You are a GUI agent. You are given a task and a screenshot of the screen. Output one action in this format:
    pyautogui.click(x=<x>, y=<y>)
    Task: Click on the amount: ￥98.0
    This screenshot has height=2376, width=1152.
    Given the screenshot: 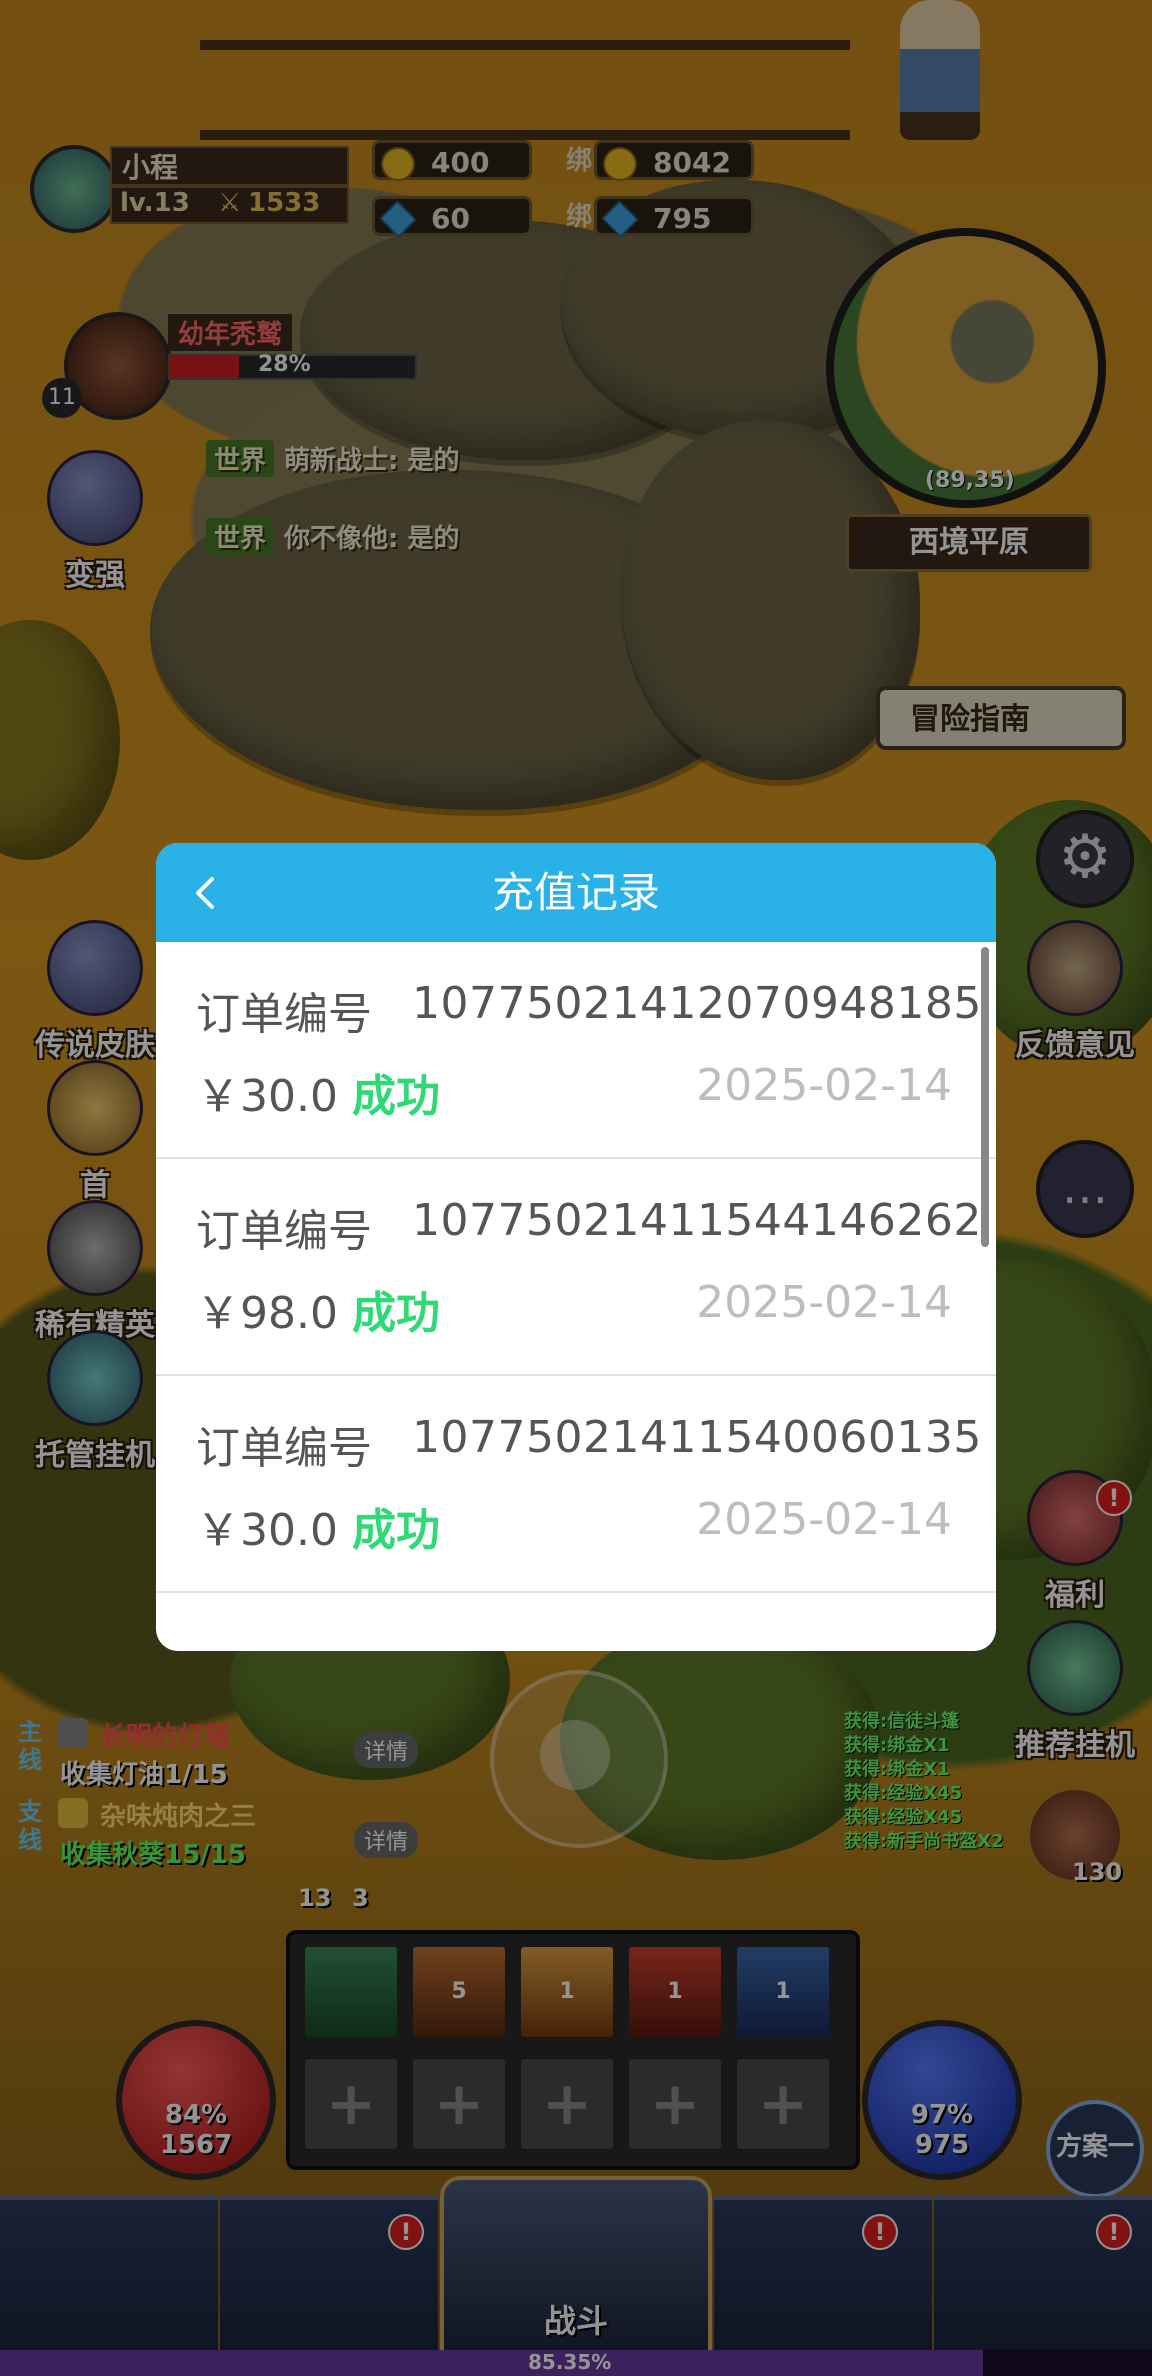 What is the action you would take?
    pyautogui.click(x=267, y=1313)
    